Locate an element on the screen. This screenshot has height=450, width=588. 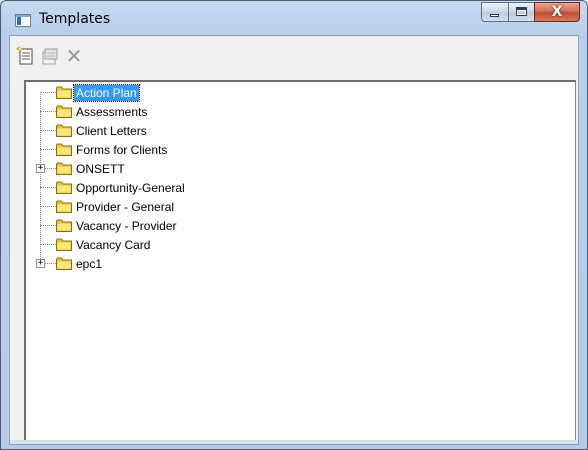
tree-item: Client Letters is located at coordinates (176, 130).